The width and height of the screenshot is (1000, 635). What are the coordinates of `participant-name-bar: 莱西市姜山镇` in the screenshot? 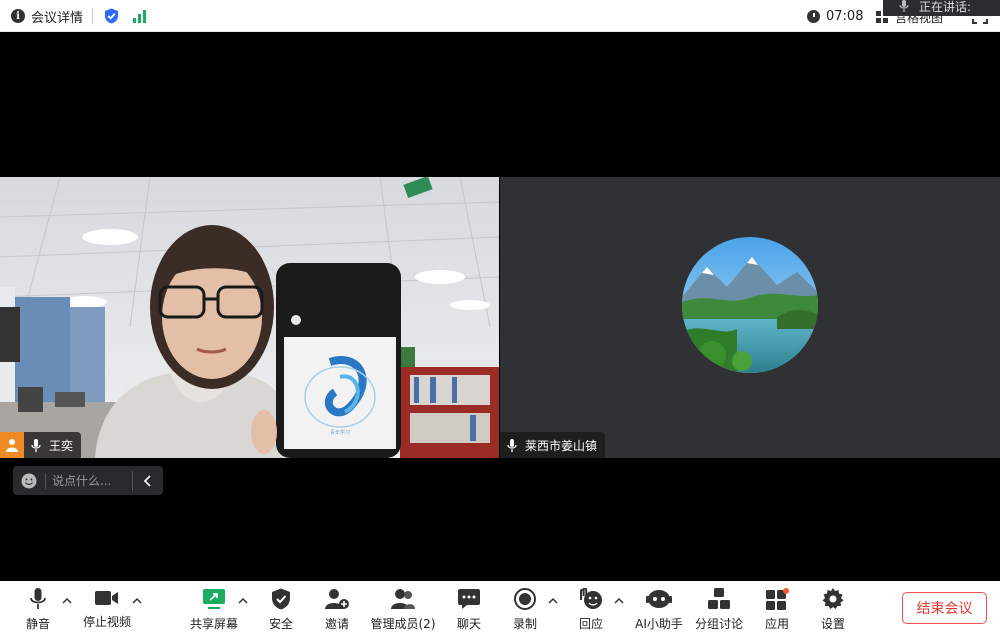 It's located at (553, 445).